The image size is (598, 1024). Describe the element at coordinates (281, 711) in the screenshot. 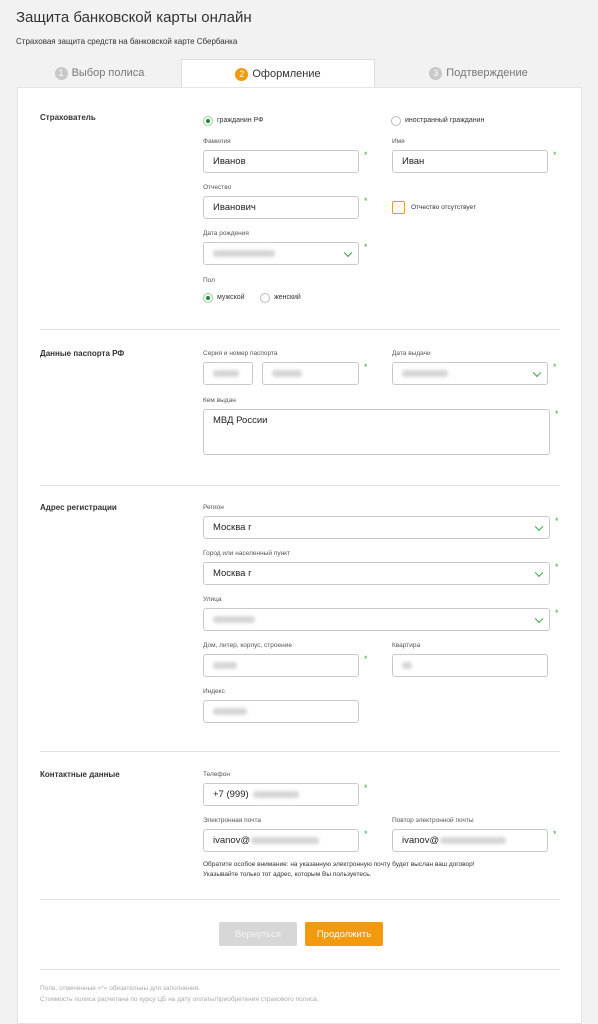

I see `index-field` at that location.